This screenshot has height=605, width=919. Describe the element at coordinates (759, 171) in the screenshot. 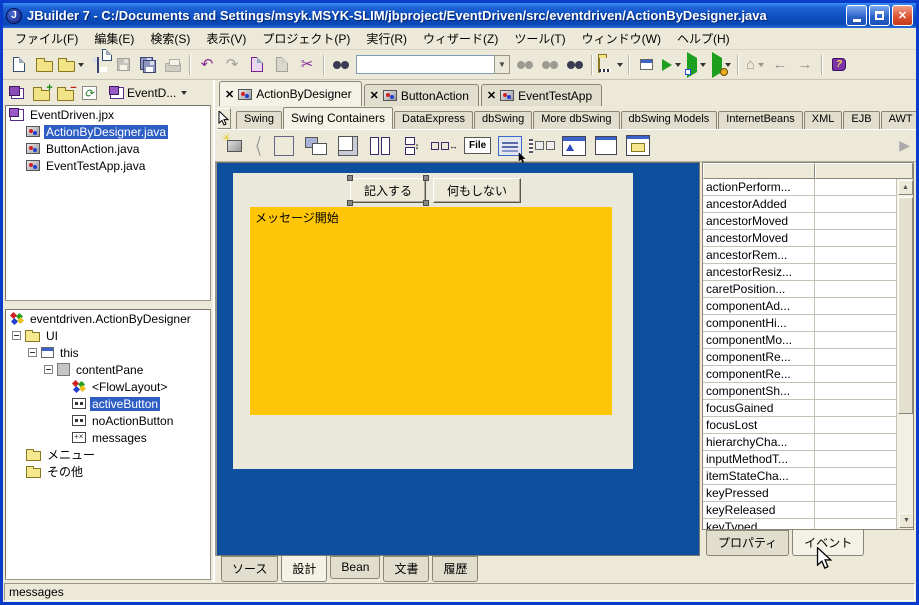

I see `event-name-column-header` at that location.